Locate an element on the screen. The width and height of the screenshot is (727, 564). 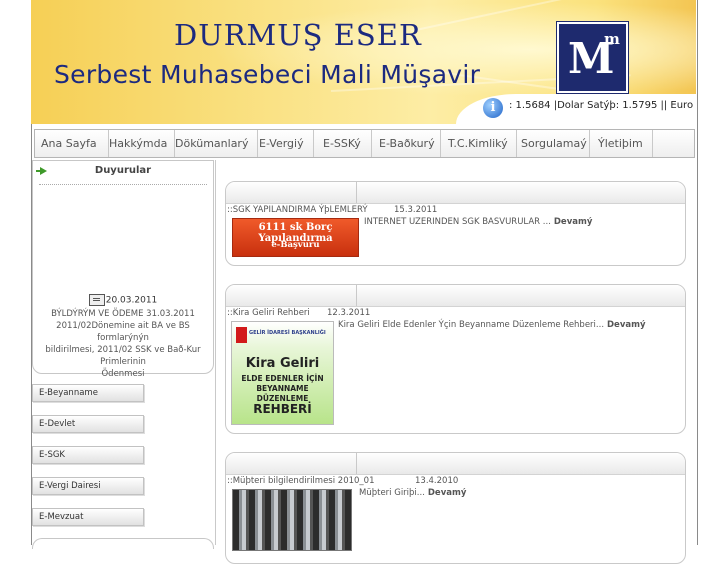
article-date: 12.3.2011 is located at coordinates (349, 313).